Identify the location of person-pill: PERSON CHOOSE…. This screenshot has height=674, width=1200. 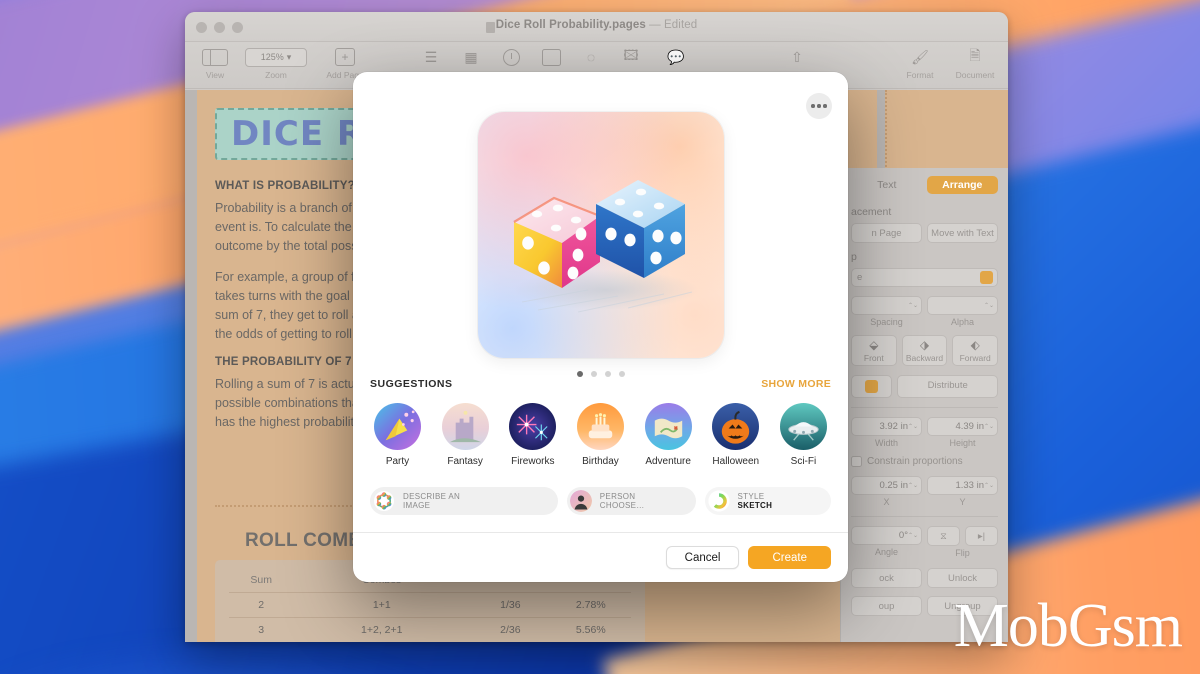
(631, 501).